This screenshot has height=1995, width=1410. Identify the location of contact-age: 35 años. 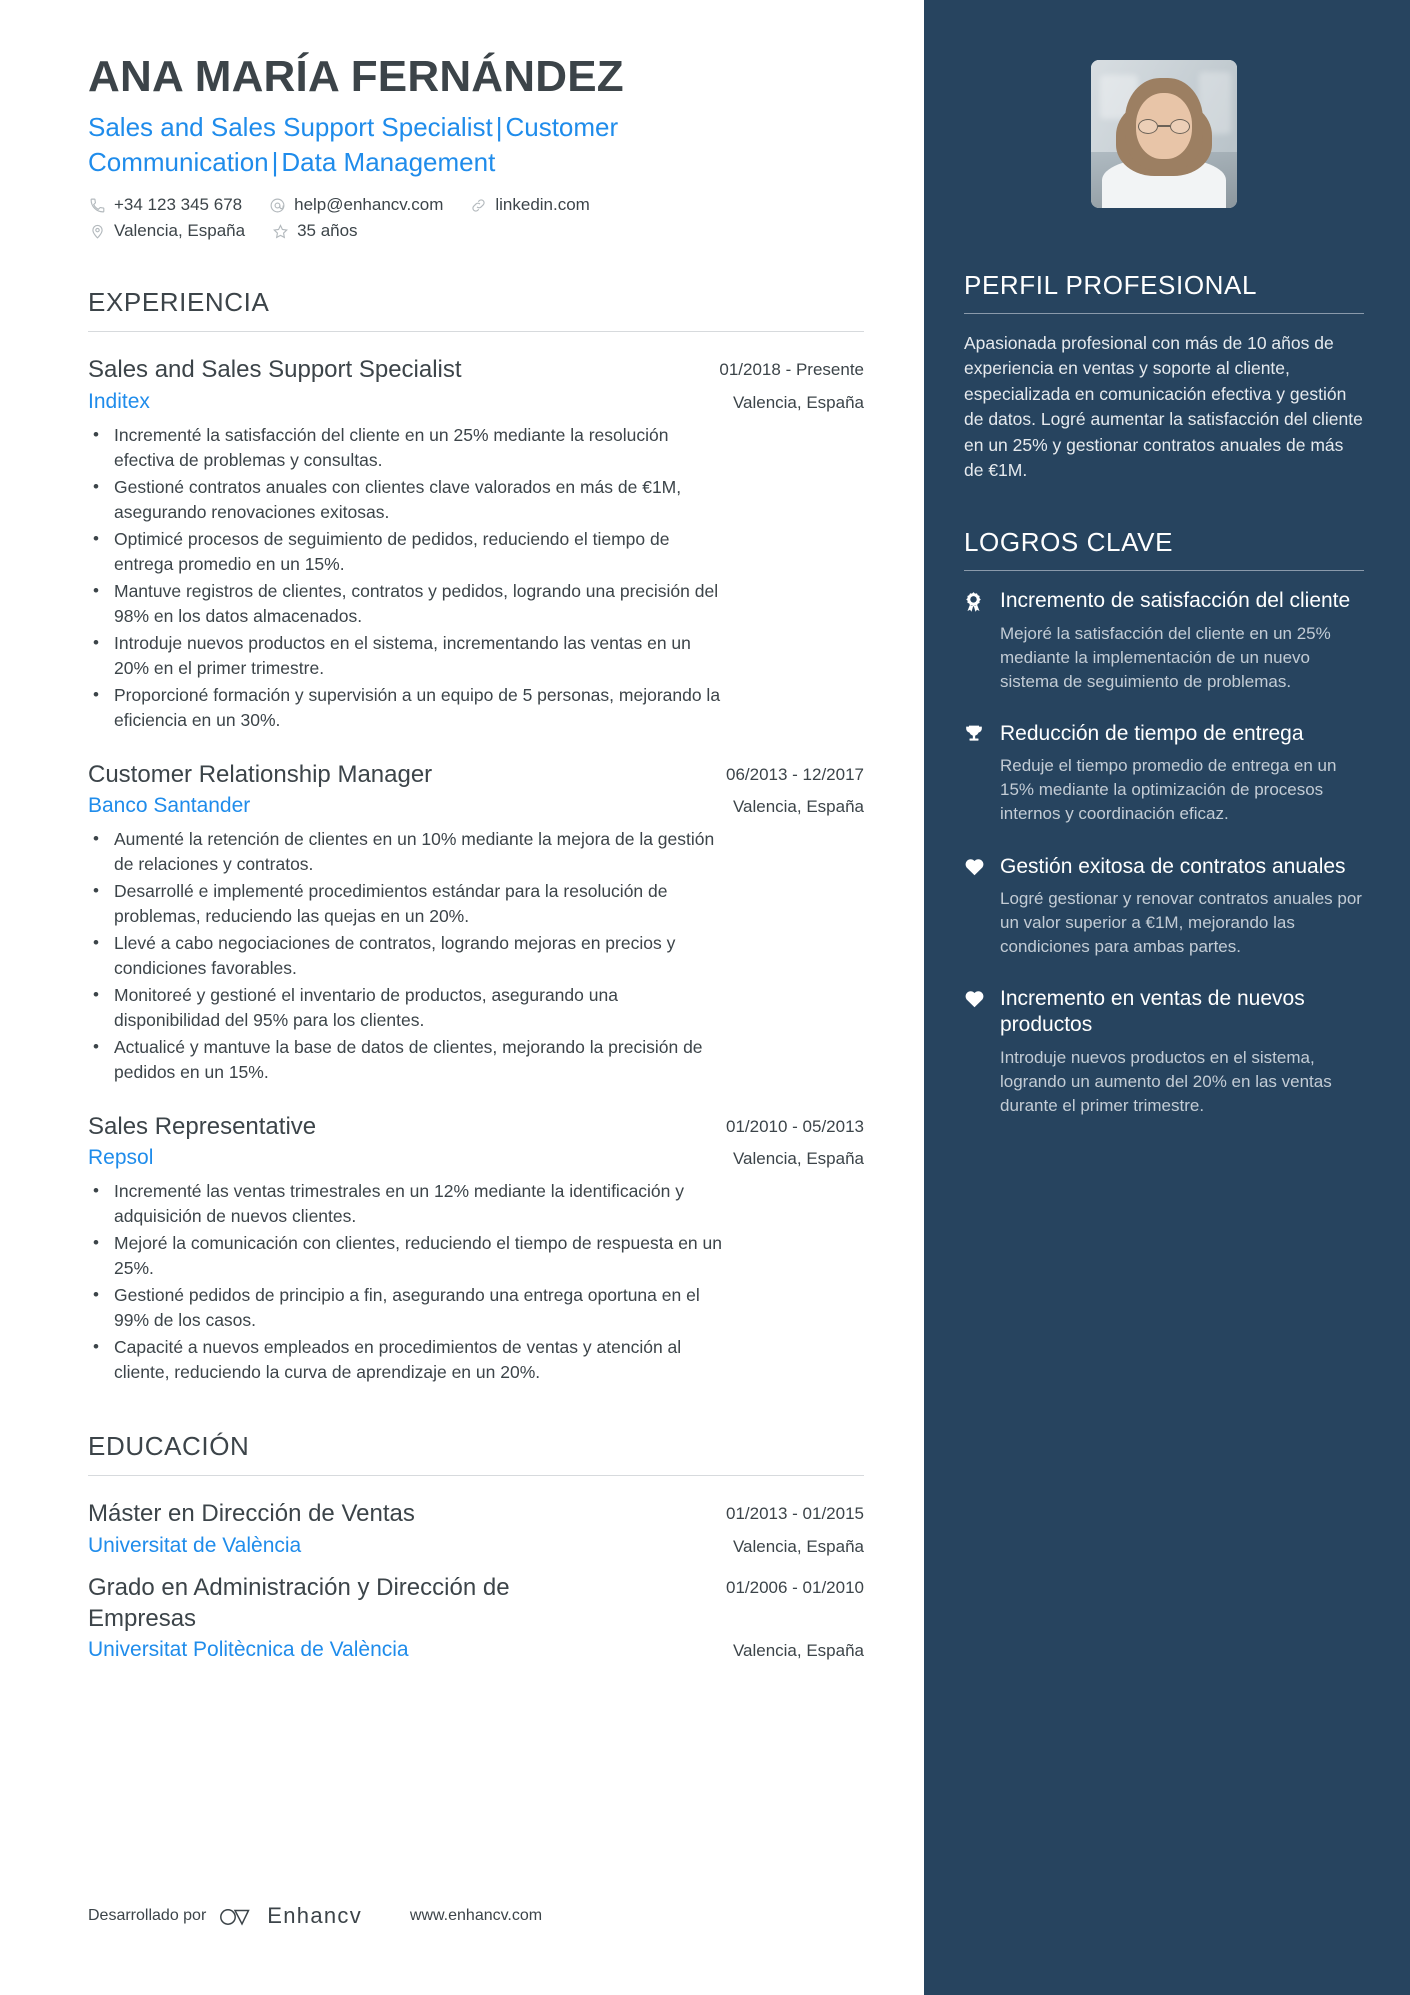
(314, 231).